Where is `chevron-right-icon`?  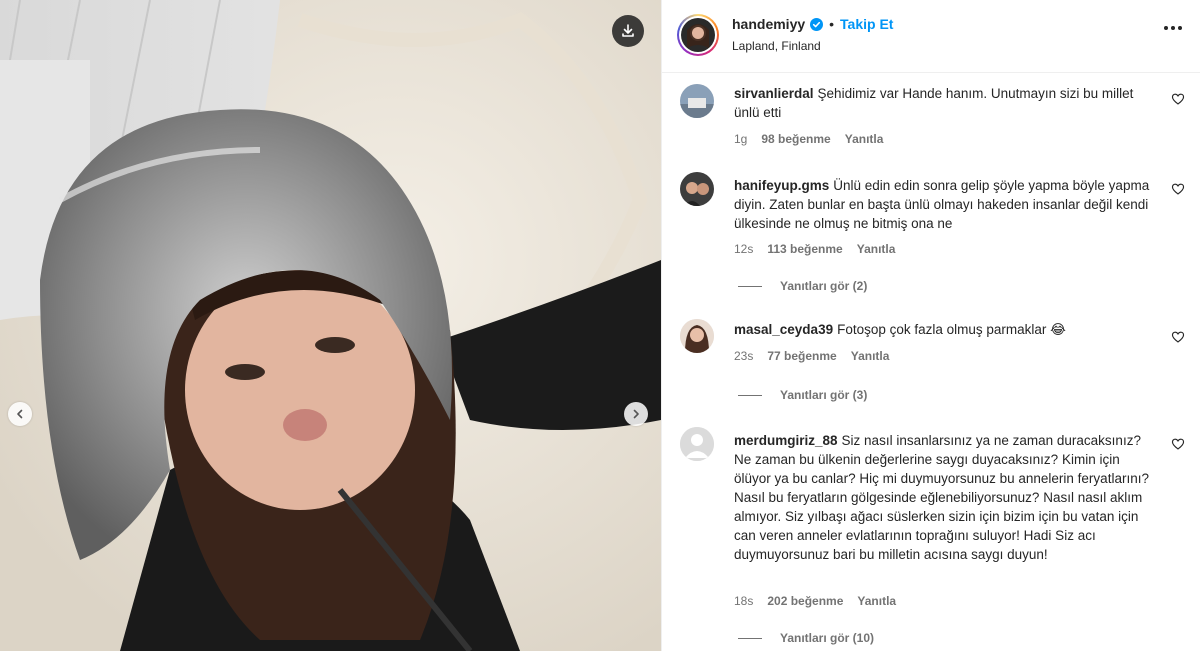
chevron-right-icon is located at coordinates (636, 414).